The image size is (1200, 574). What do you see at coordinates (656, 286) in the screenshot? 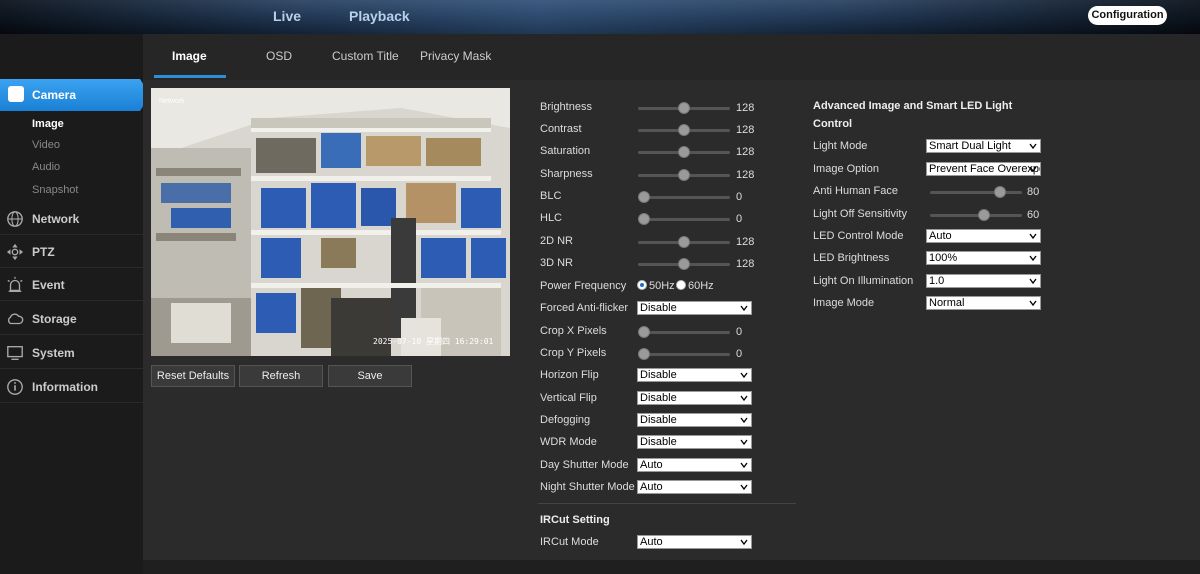
I see `power-frequency-50hz: 50Hz` at bounding box center [656, 286].